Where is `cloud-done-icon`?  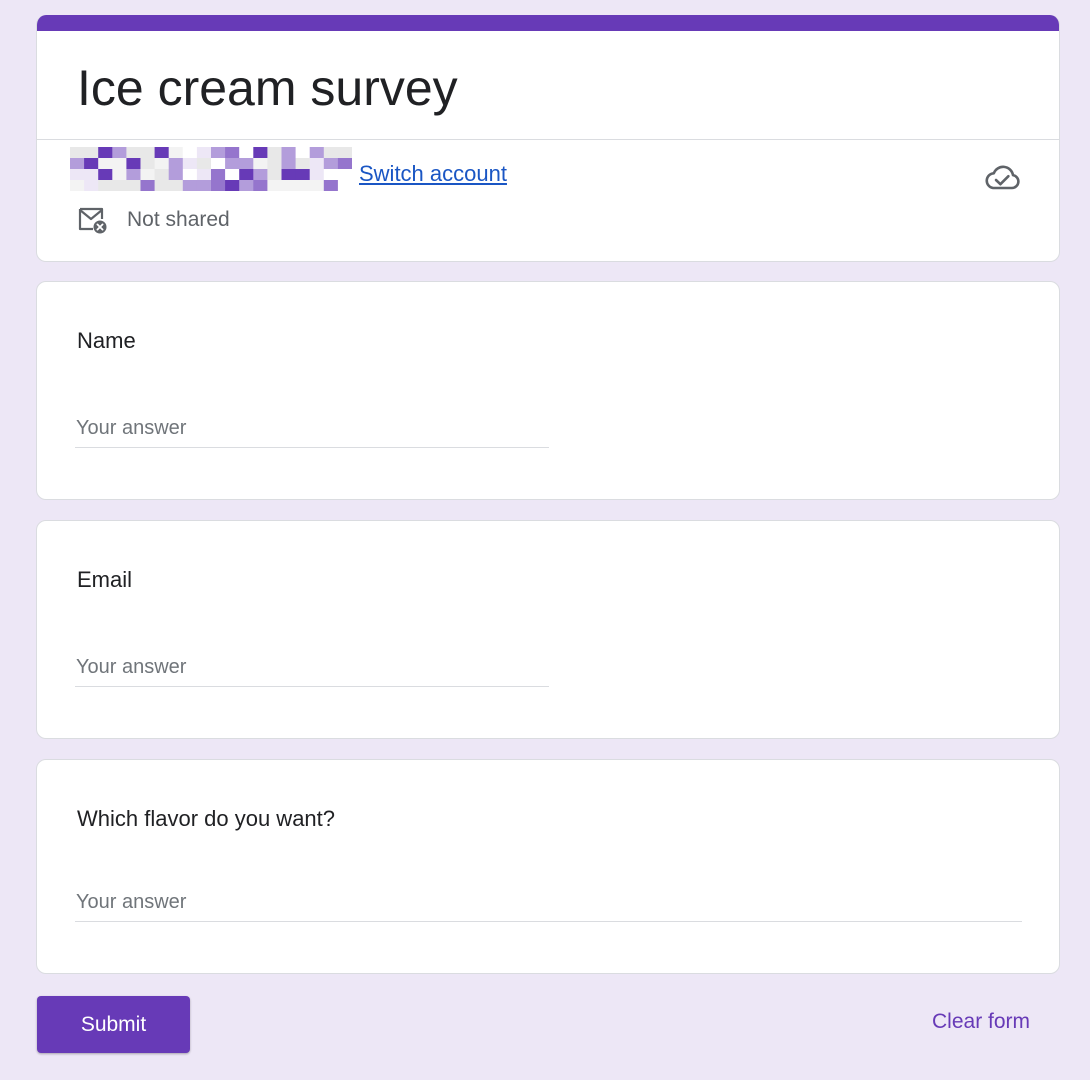 cloud-done-icon is located at coordinates (1002, 178).